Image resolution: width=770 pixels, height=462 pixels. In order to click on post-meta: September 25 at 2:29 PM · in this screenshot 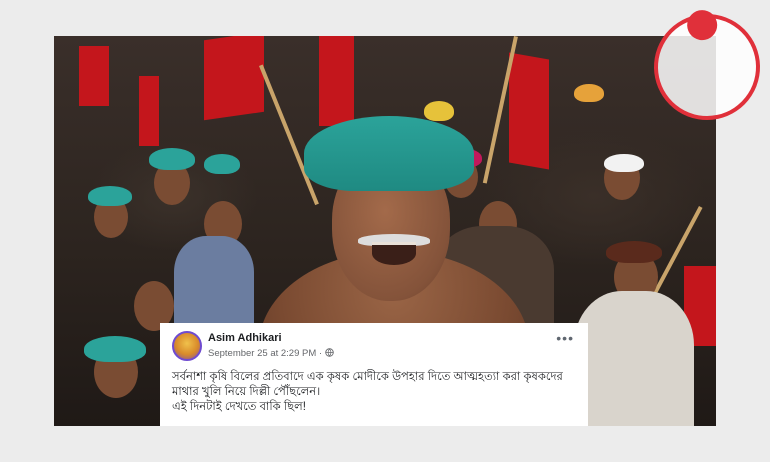, I will do `click(271, 353)`.